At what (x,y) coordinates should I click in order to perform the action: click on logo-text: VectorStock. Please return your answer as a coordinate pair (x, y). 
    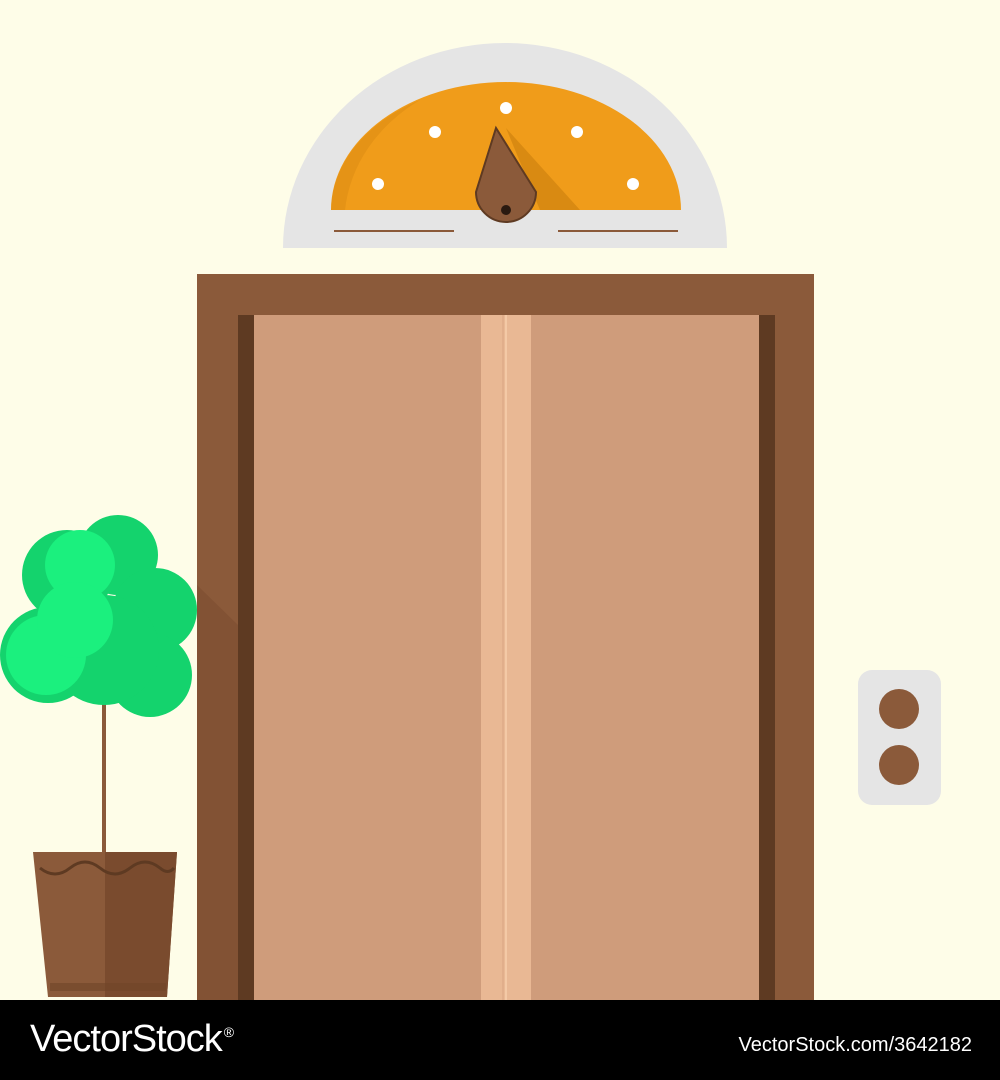
    Looking at the image, I should click on (126, 1039).